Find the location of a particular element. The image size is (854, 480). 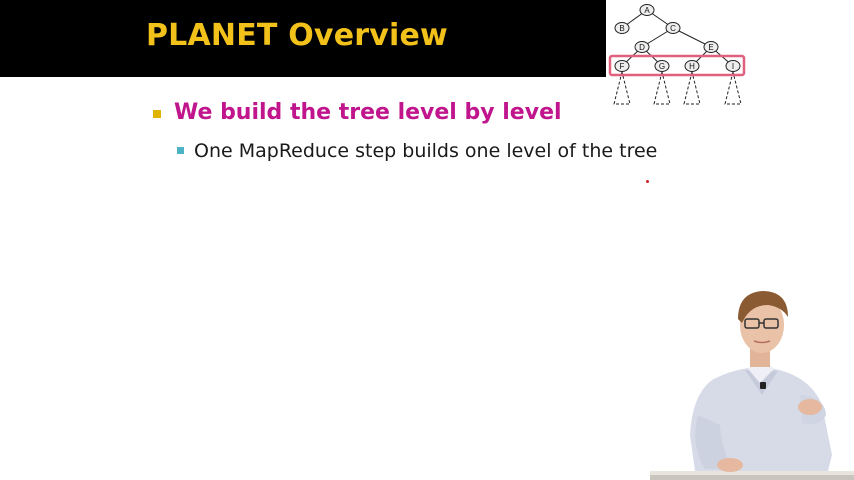

tree-node-label: E is located at coordinates (710, 47).